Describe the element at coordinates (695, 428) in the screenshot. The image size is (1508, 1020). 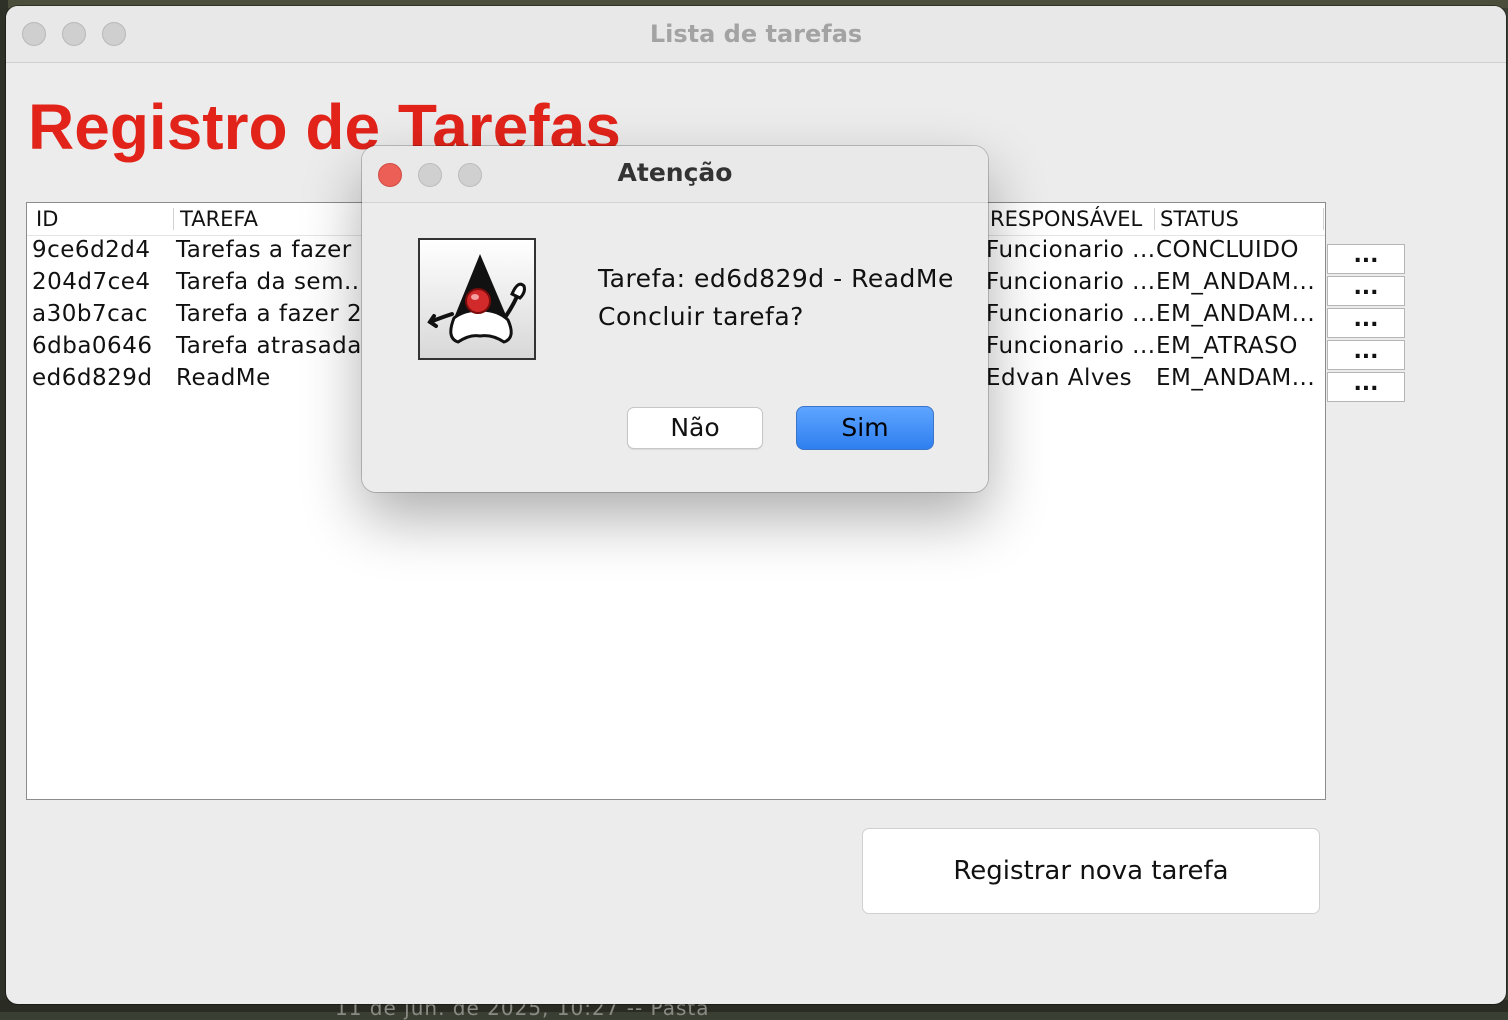
I see `no-button: Não` at that location.